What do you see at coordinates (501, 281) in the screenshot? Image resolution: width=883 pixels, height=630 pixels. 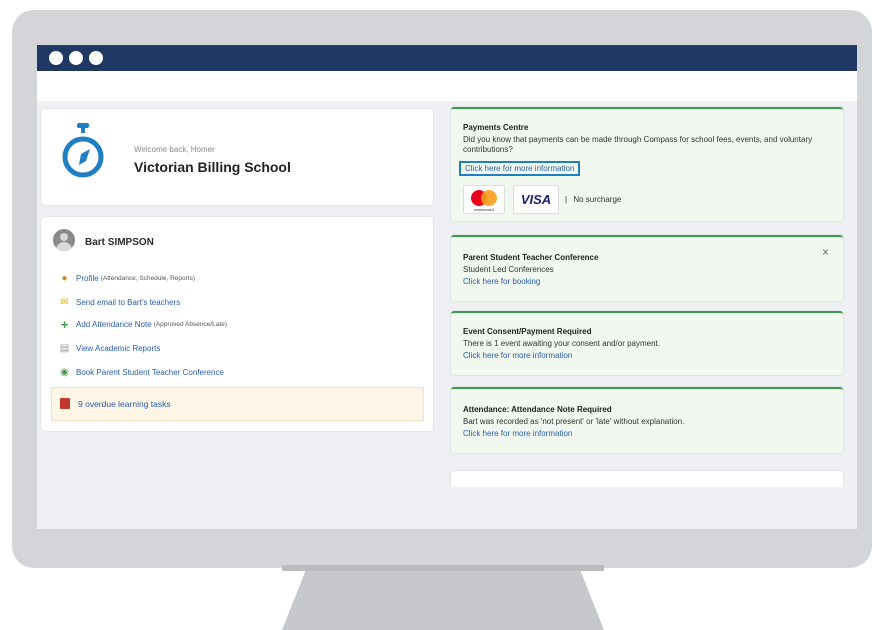 I see `conference-booking-link: Click here for booking` at bounding box center [501, 281].